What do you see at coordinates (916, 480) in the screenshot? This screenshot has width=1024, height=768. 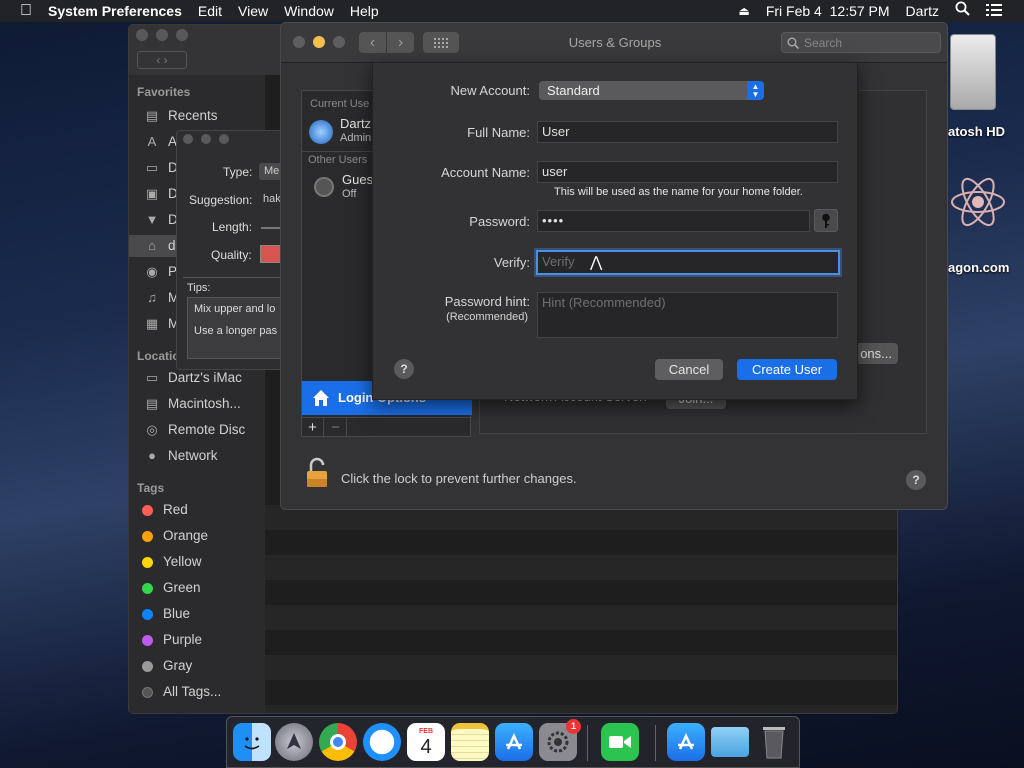 I see `ug-help-button: ?` at bounding box center [916, 480].